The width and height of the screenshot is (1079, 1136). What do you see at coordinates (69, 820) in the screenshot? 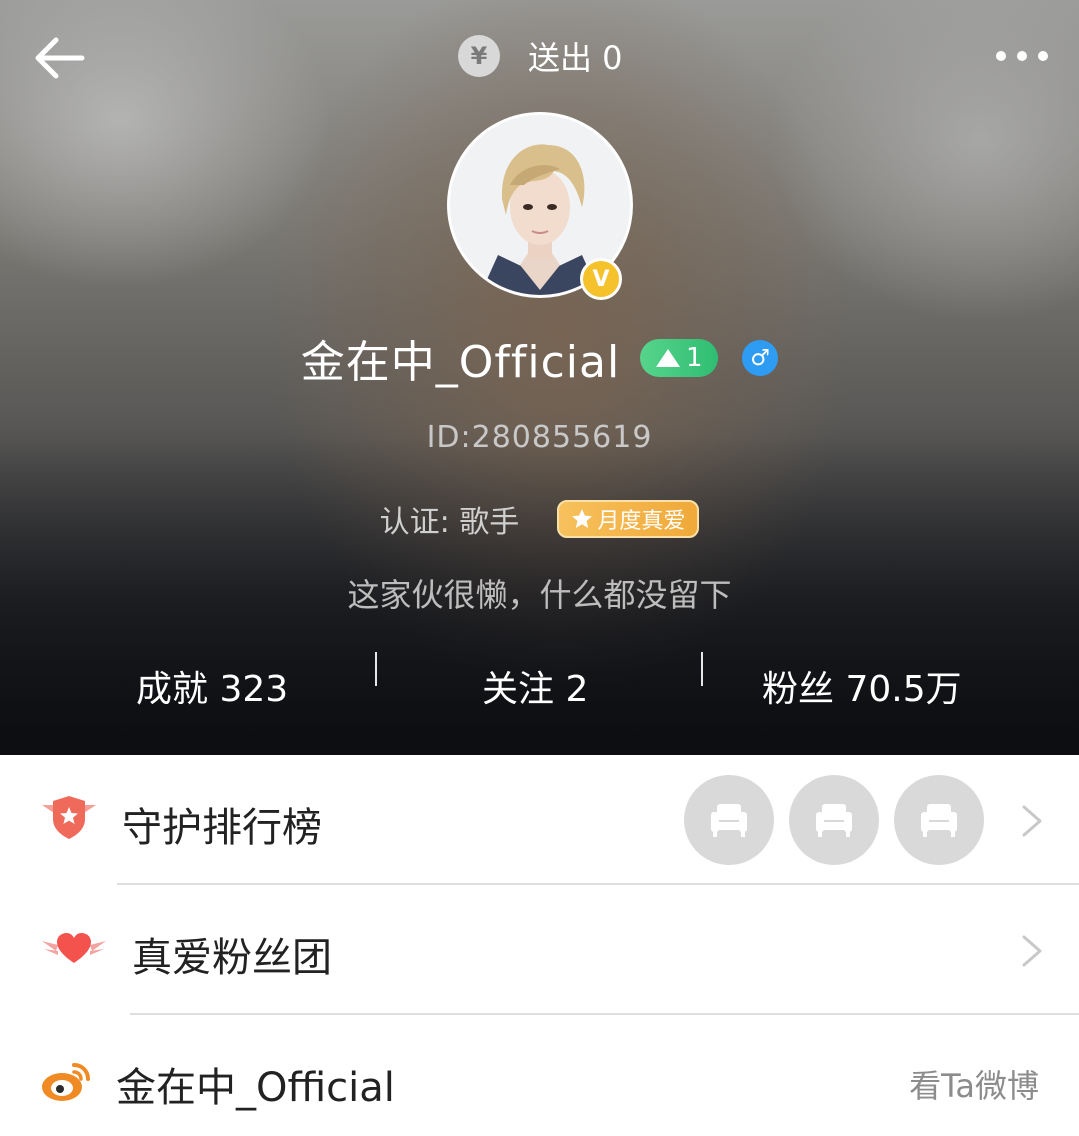
I see `guard-shield-icon` at bounding box center [69, 820].